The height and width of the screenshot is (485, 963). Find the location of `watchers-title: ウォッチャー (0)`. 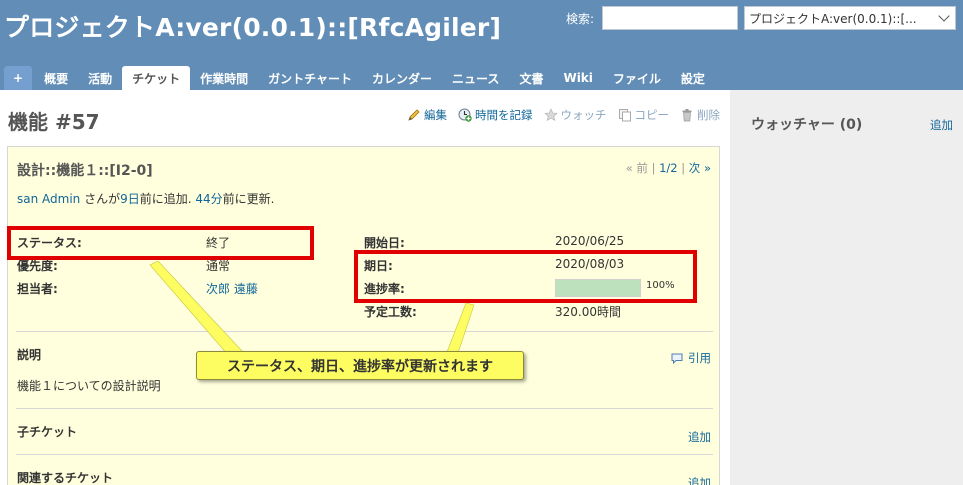

watchers-title: ウォッチャー (0) is located at coordinates (807, 125).